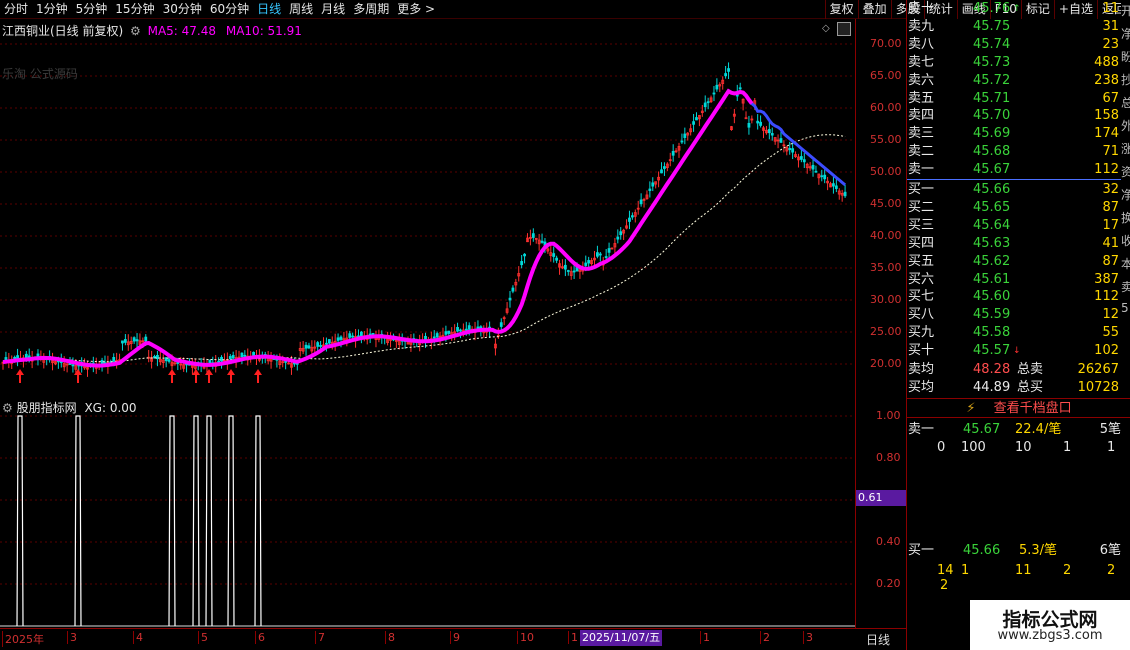 This screenshot has width=1130, height=650. What do you see at coordinates (1014, 333) in the screenshot?
I see `buy-level-row: 买九 45.58 55` at bounding box center [1014, 333].